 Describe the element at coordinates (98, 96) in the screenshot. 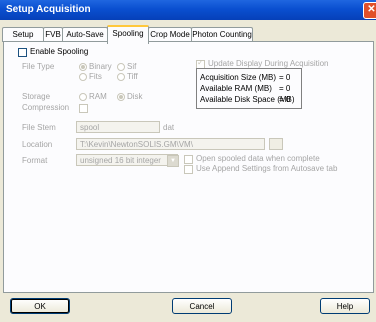

I see `storage-ram-label: RAM` at that location.